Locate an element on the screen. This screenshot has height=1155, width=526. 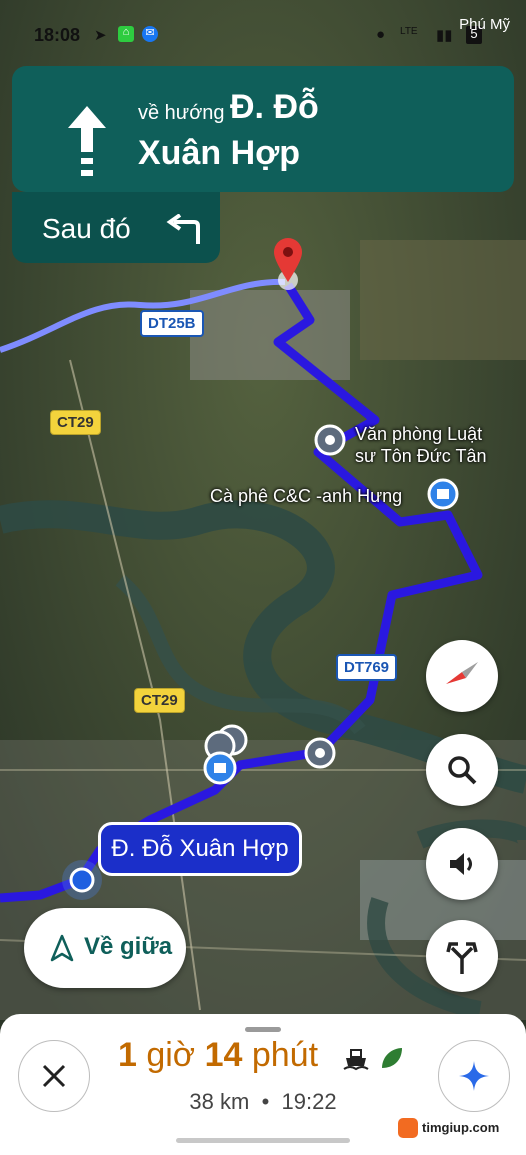
arrival-time: 19:22 is located at coordinates (309, 1101).